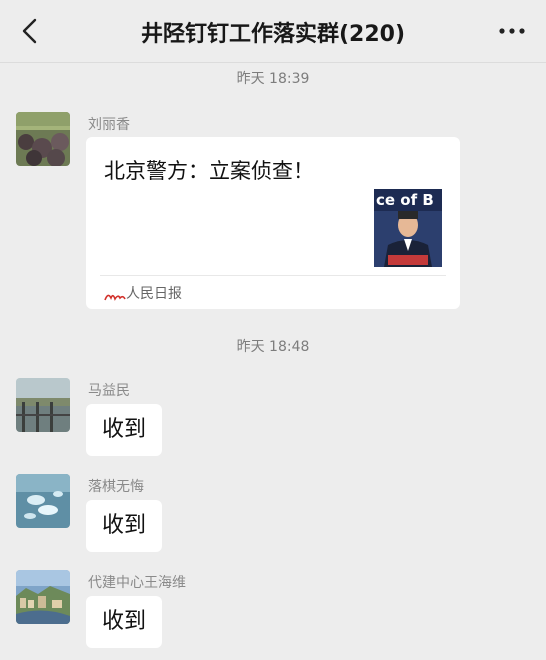 This screenshot has height=660, width=546. What do you see at coordinates (405, 200) in the screenshot?
I see `thumbnail-text: ce of B` at bounding box center [405, 200].